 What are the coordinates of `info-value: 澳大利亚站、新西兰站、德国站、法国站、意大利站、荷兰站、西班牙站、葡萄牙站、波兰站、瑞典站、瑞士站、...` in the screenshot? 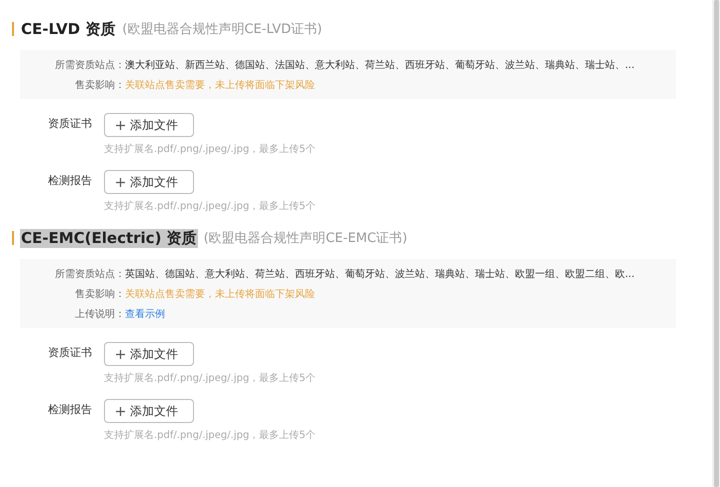 It's located at (380, 65).